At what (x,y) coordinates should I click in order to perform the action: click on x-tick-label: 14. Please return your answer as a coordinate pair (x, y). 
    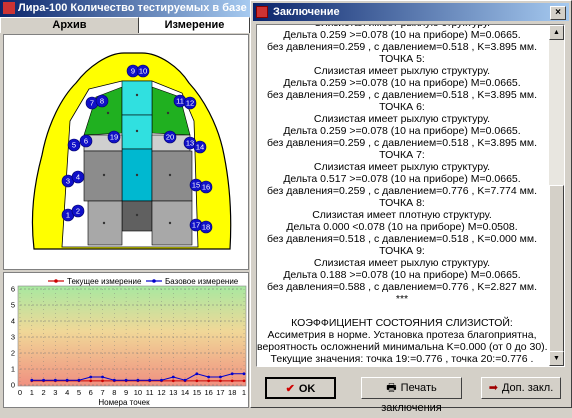
    Looking at the image, I should click on (185, 392).